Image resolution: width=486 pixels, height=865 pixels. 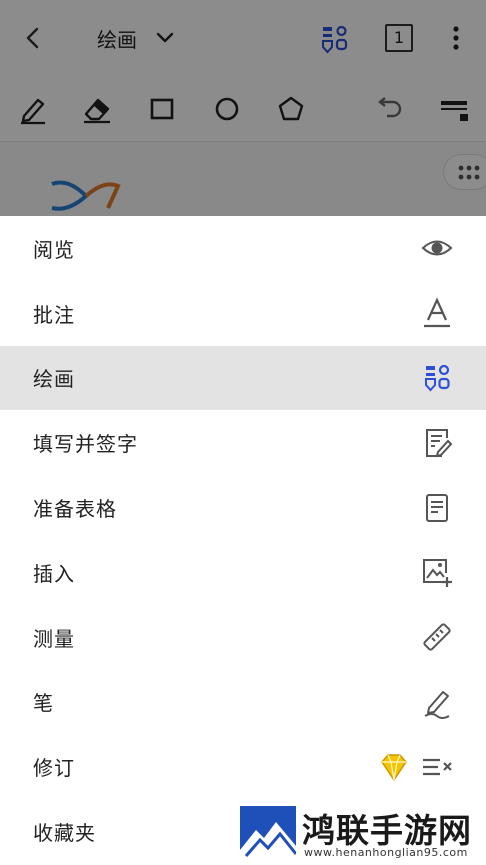 What do you see at coordinates (243, 572) in the screenshot?
I see `menu-item-insert: 插入` at bounding box center [243, 572].